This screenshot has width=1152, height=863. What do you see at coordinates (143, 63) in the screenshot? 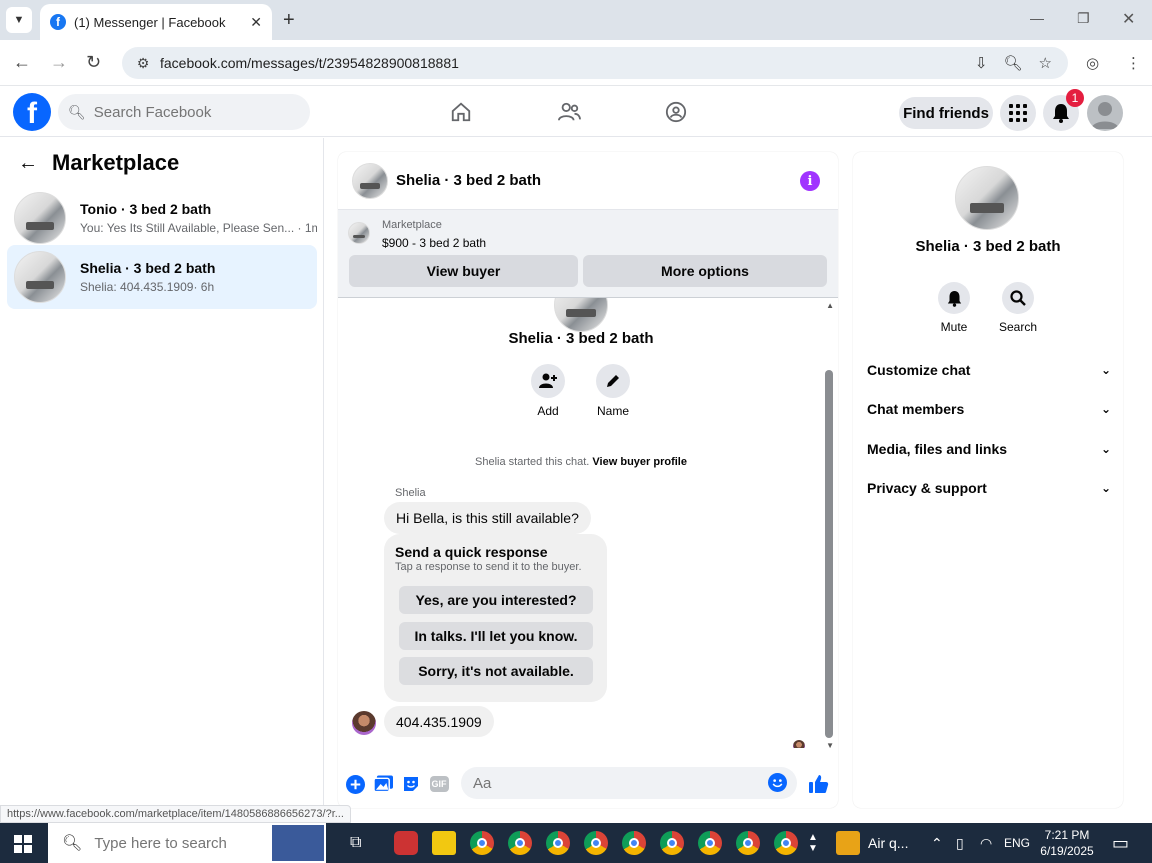
I see `site-settings-icon: ⚙` at bounding box center [143, 63].